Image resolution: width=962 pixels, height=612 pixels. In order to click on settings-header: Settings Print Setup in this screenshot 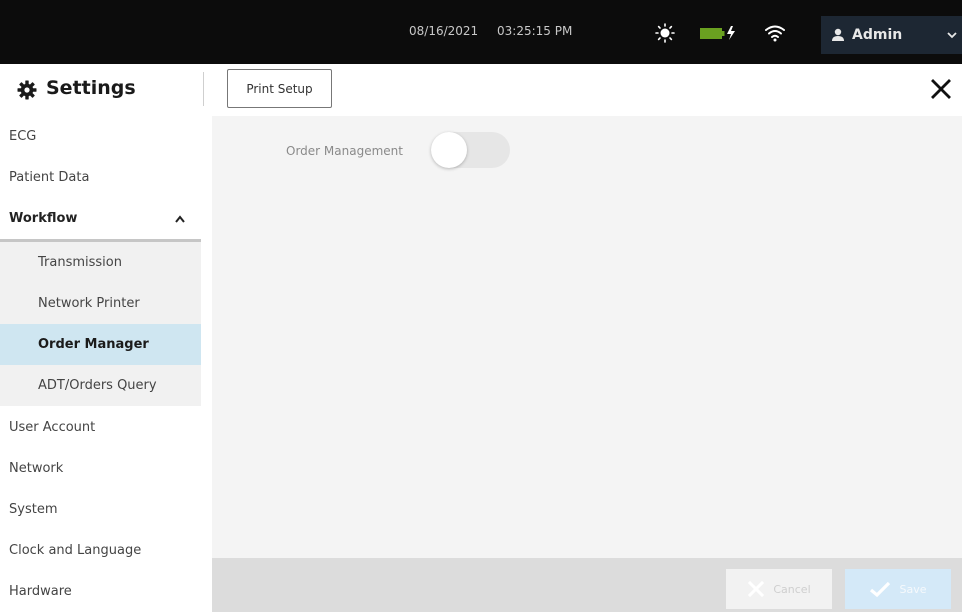, I will do `click(481, 90)`.